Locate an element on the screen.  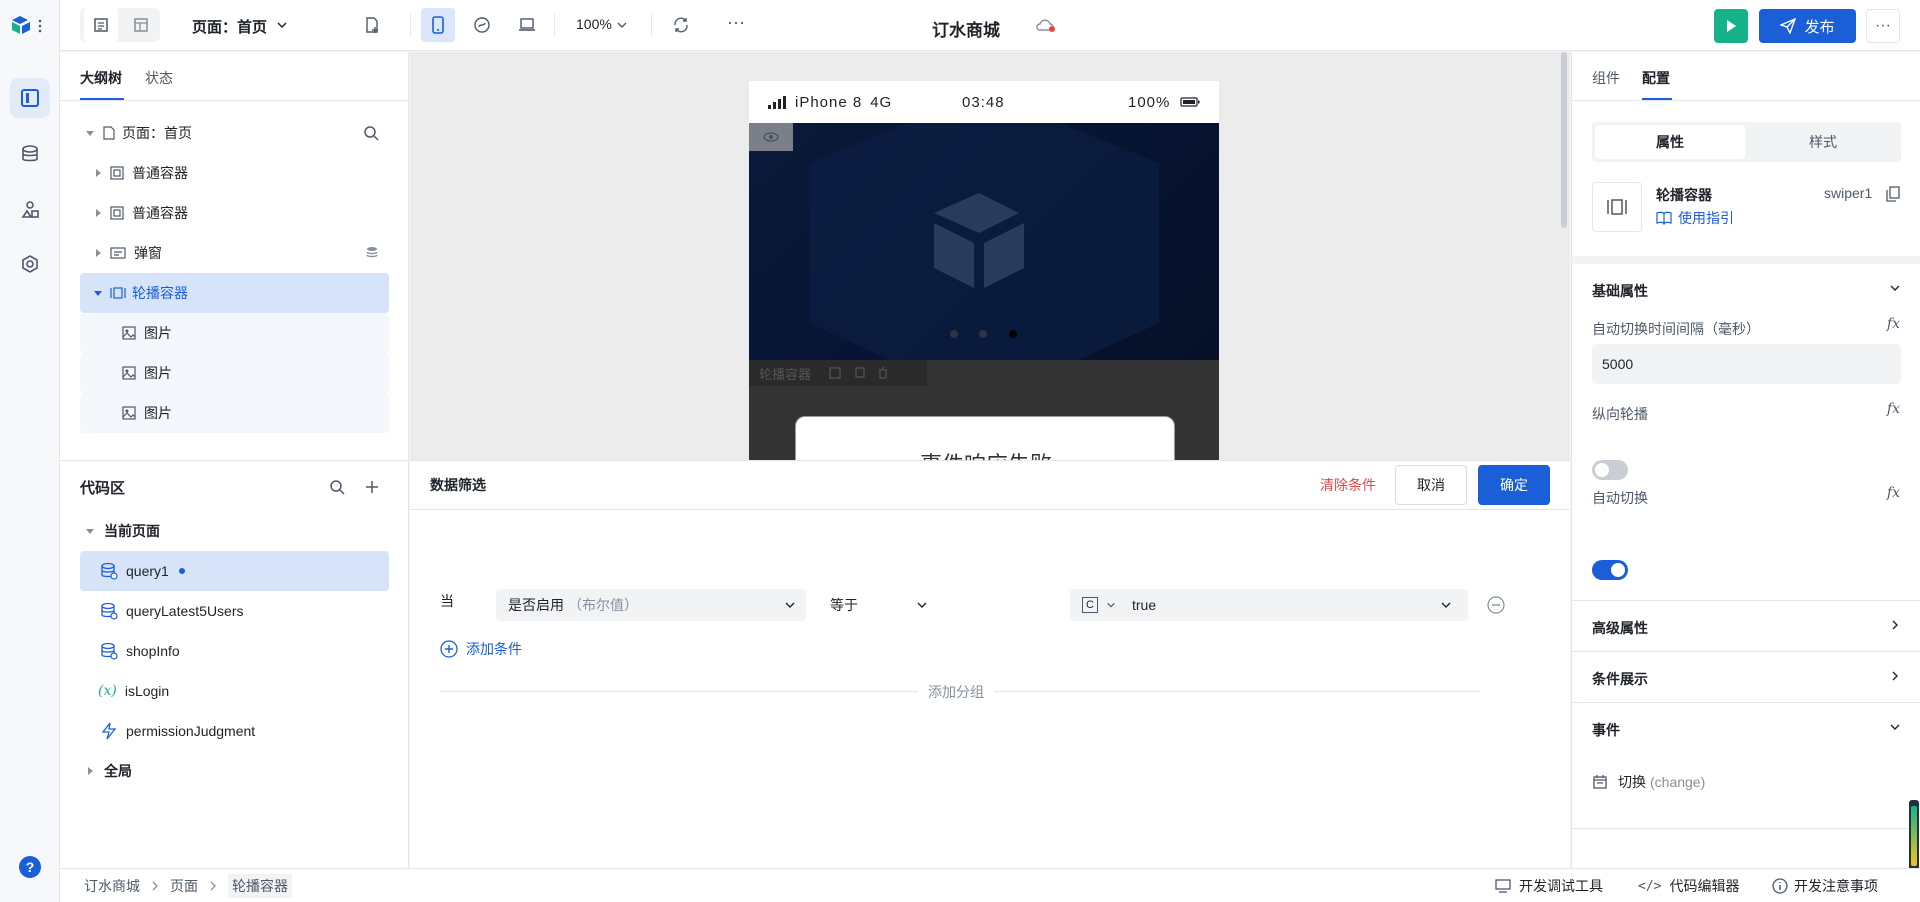
page-selector: 页面：首页 is located at coordinates (229, 26).